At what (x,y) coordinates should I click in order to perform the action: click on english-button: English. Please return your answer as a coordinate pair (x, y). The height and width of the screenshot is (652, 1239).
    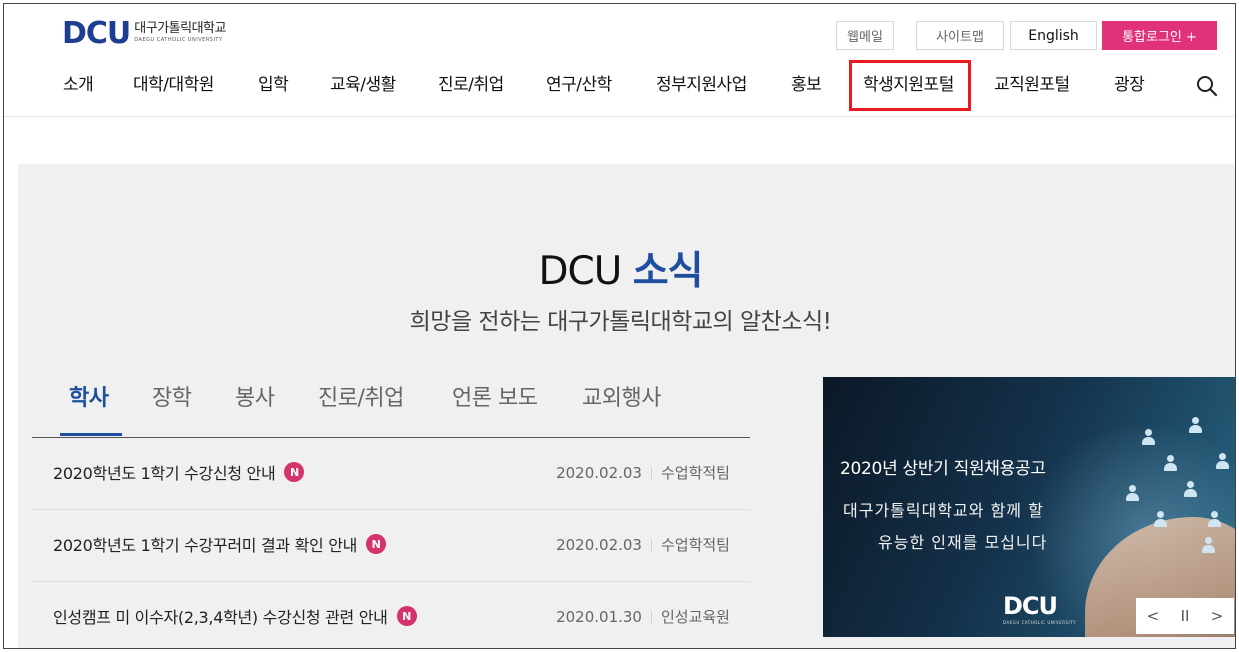
    Looking at the image, I should click on (1053, 35).